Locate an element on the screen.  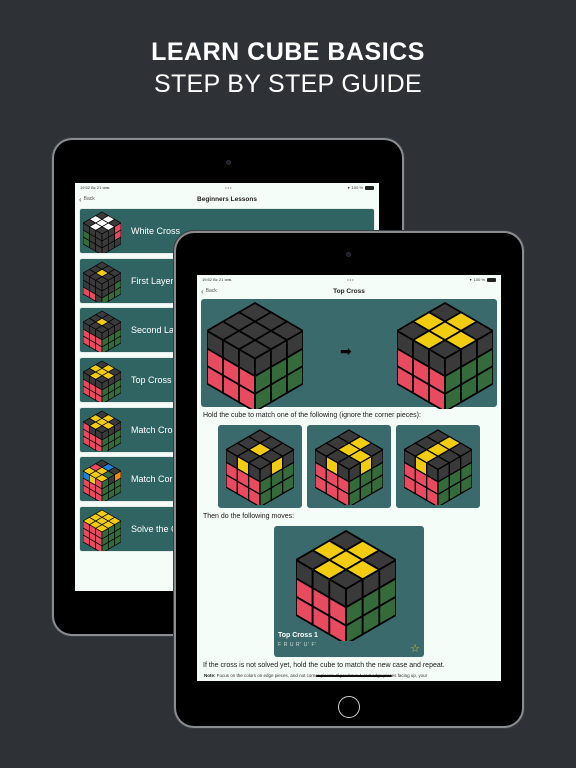
algorithm-card: Top Cross 1 F R U R' U' F' ☆ is located at coordinates (349, 591).